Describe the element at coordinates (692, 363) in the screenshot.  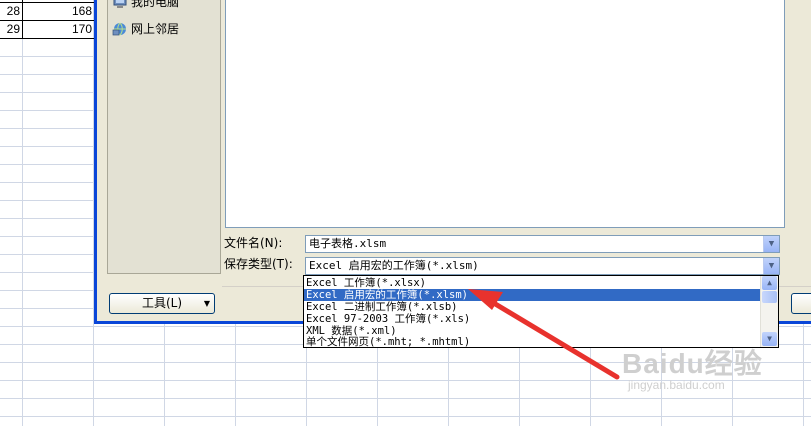
I see `watermark-brand: Baidu经验` at that location.